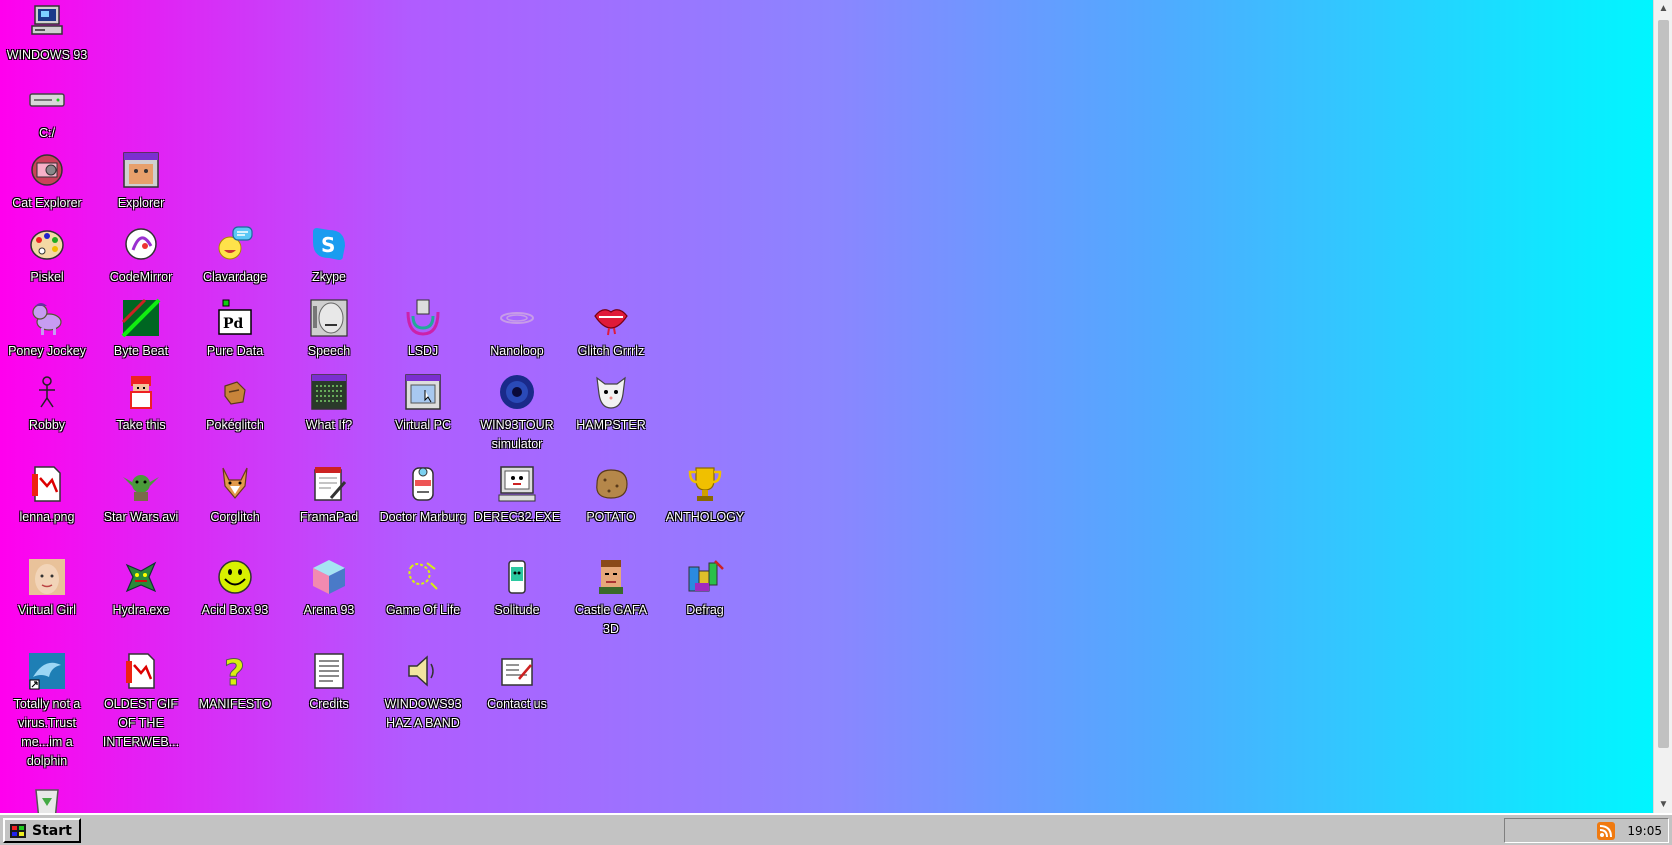  I want to click on nyan-cat-icon, so click(47, 170).